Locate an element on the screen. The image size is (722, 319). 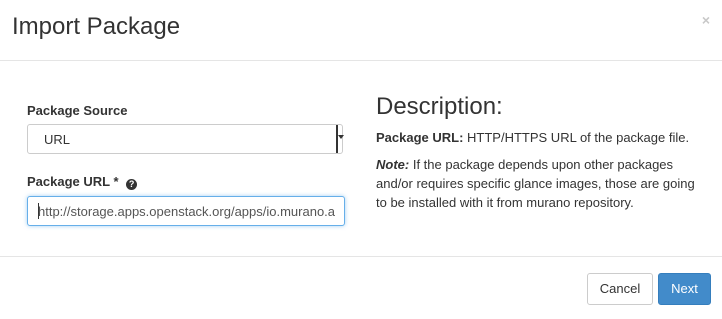
description-note-label: Note: is located at coordinates (393, 164).